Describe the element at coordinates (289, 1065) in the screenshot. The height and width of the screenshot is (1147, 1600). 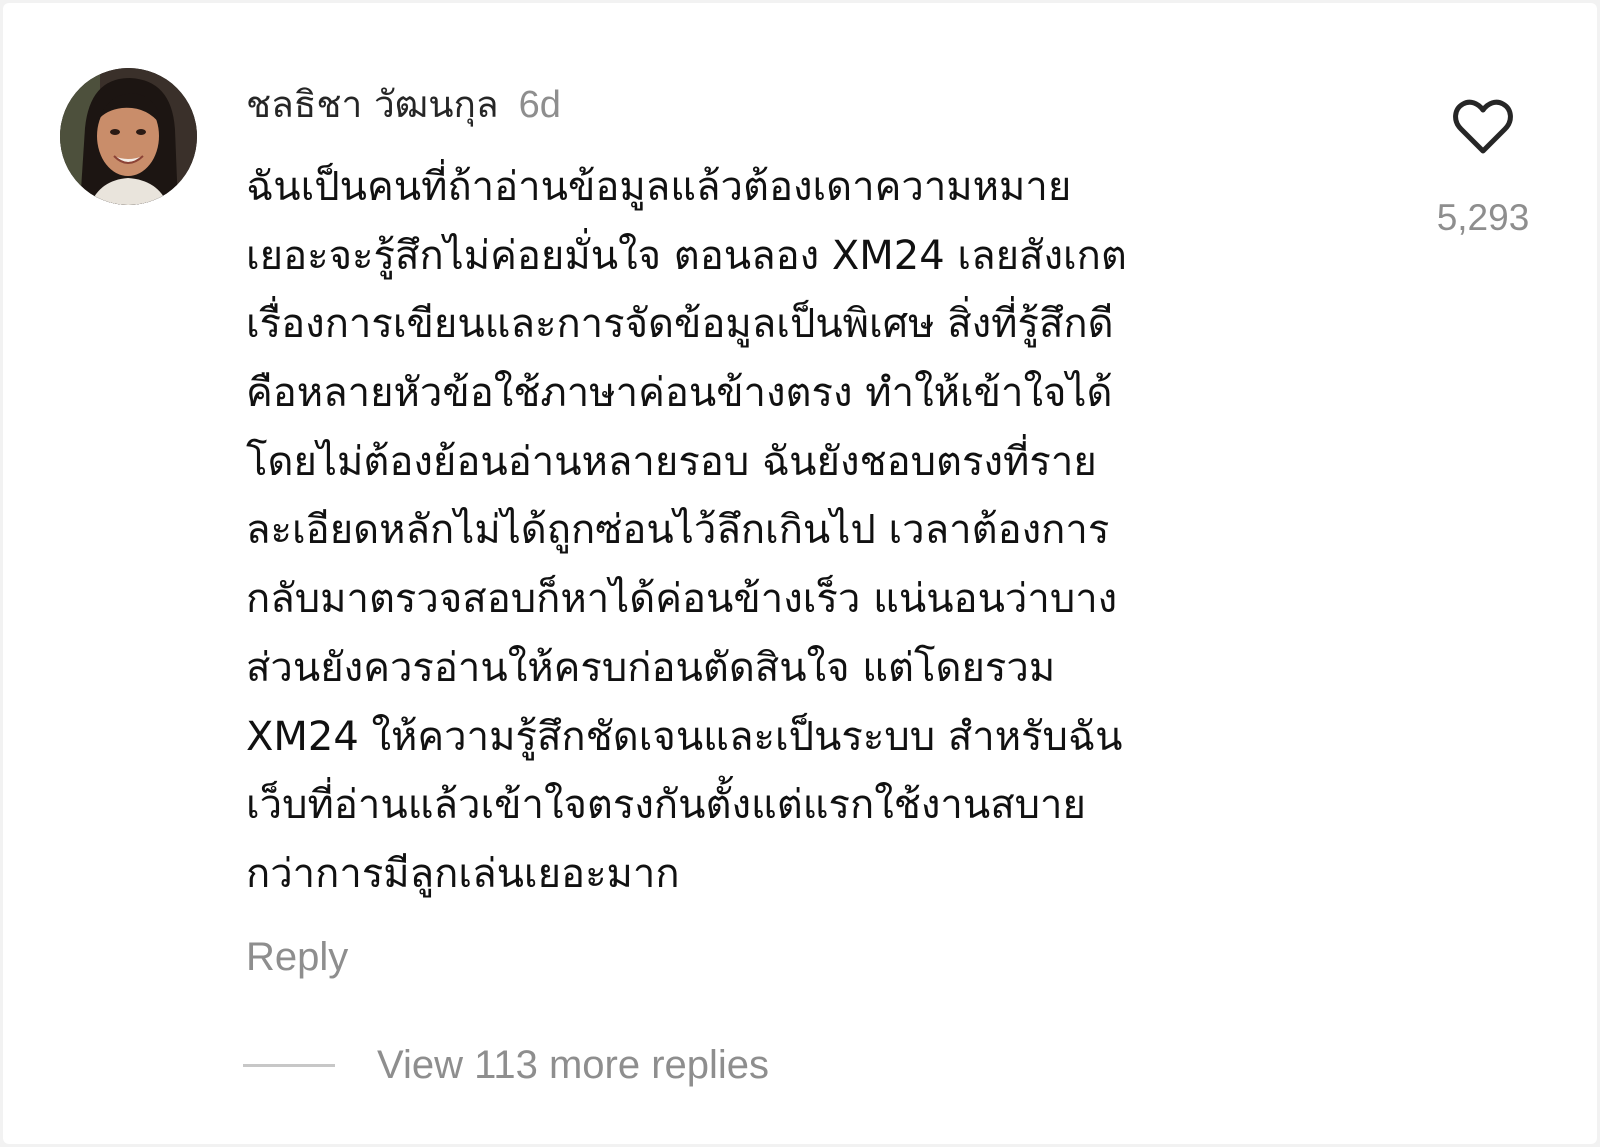
I see `replies-divider` at that location.